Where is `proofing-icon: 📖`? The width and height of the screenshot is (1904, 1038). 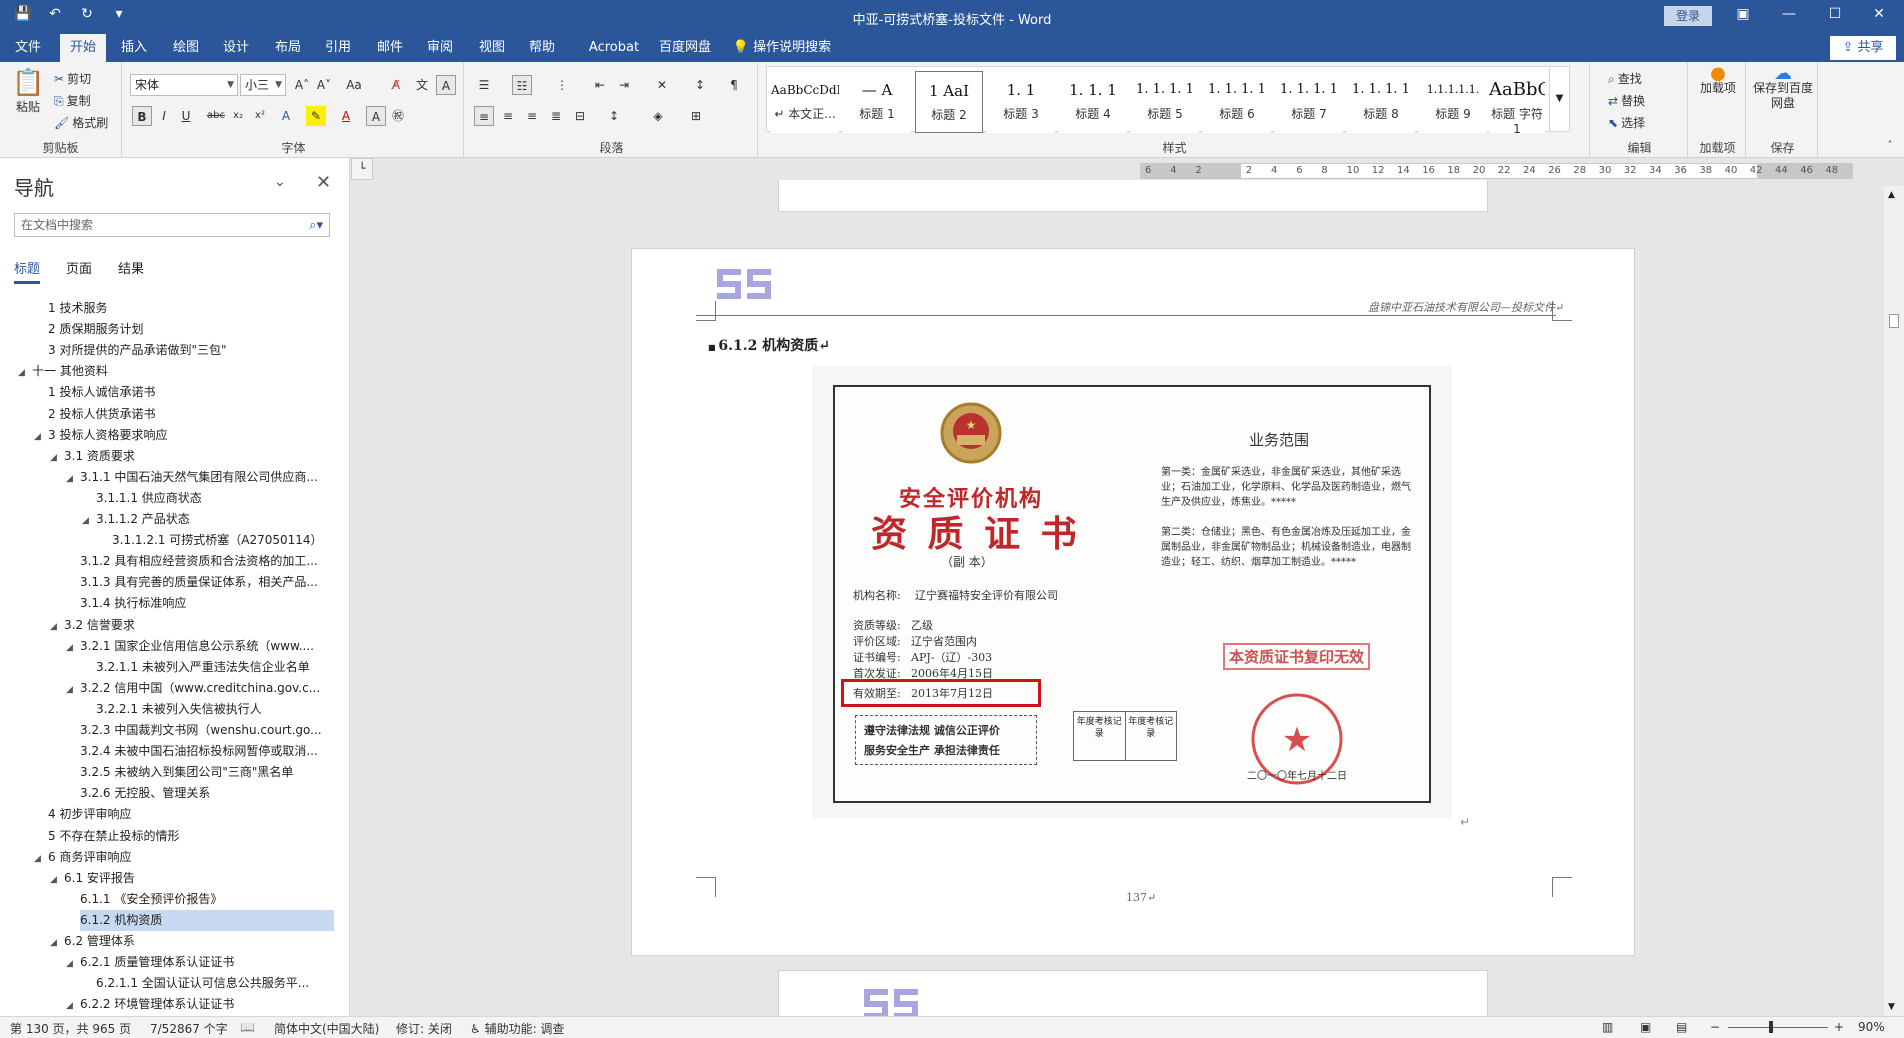 proofing-icon: 📖 is located at coordinates (247, 1027).